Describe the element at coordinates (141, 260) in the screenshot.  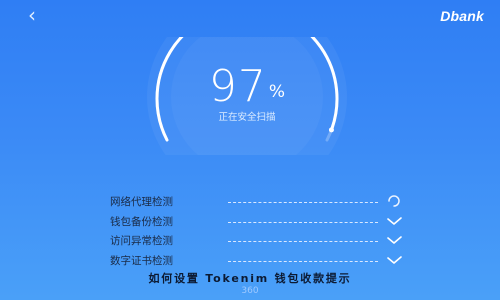
I see `check-label: 数字证书检测` at that location.